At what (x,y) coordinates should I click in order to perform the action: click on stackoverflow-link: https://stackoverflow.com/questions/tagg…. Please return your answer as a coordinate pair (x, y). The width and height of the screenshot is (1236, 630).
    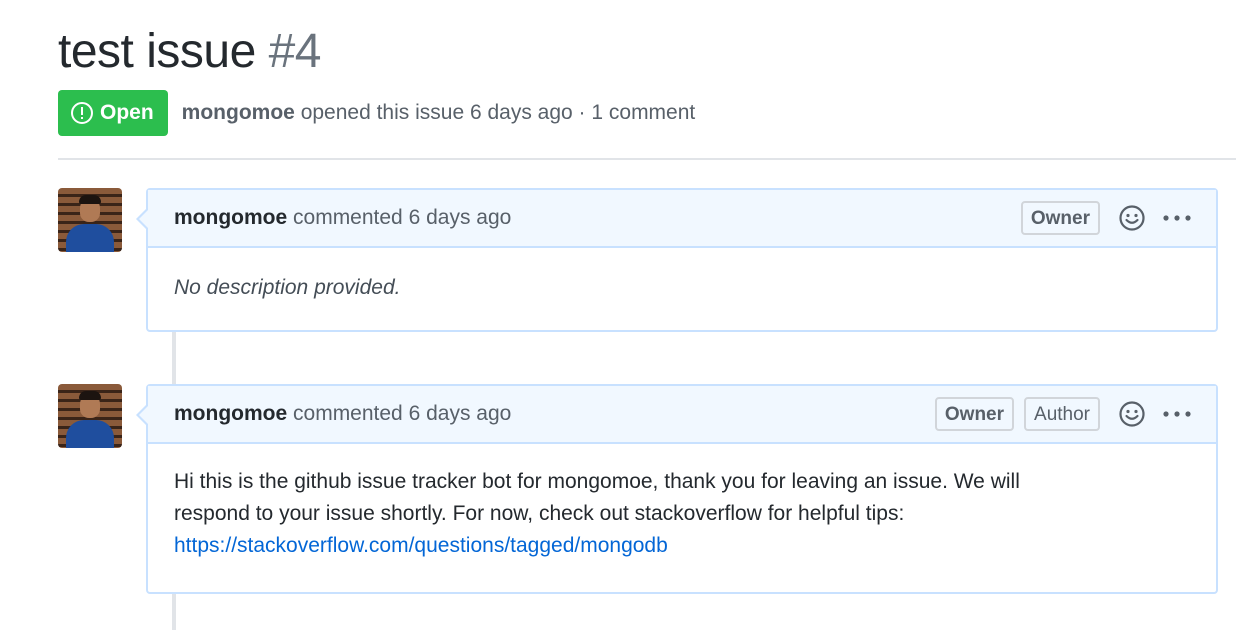
    Looking at the image, I should click on (421, 545).